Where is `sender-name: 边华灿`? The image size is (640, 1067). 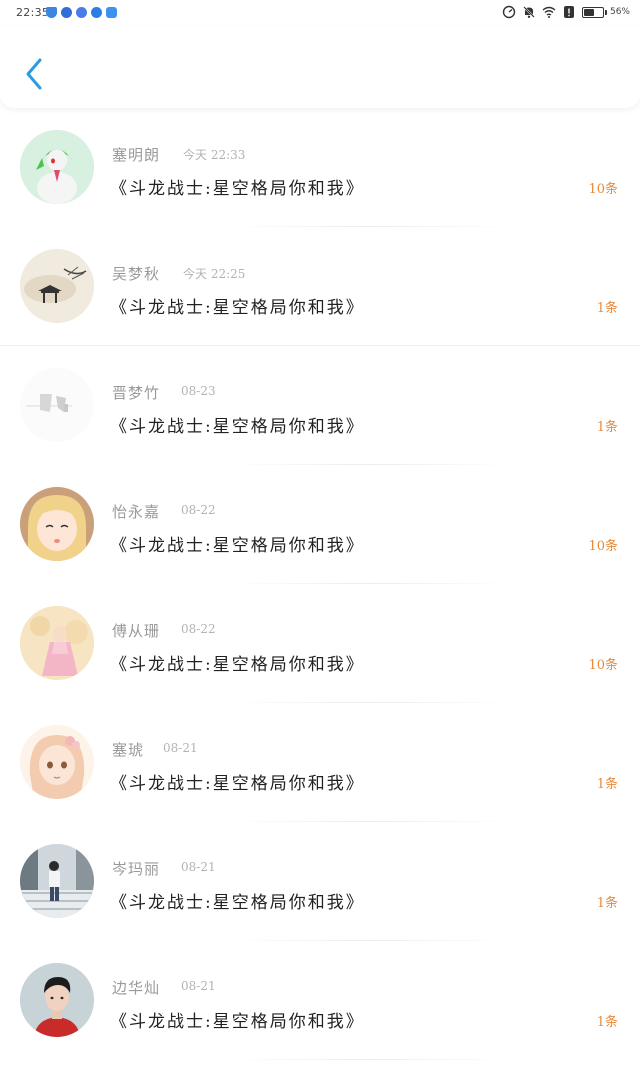
sender-name: 边华灿 is located at coordinates (136, 988).